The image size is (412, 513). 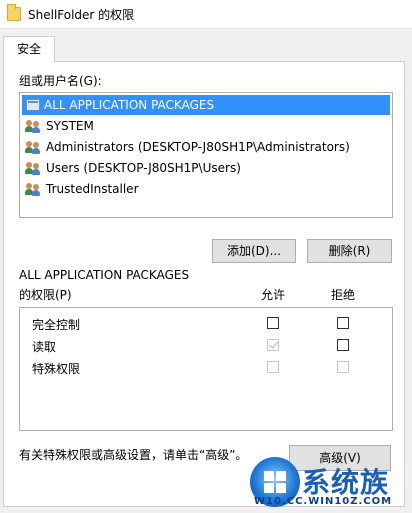 I want to click on special-deny-checkbox, so click(x=343, y=367).